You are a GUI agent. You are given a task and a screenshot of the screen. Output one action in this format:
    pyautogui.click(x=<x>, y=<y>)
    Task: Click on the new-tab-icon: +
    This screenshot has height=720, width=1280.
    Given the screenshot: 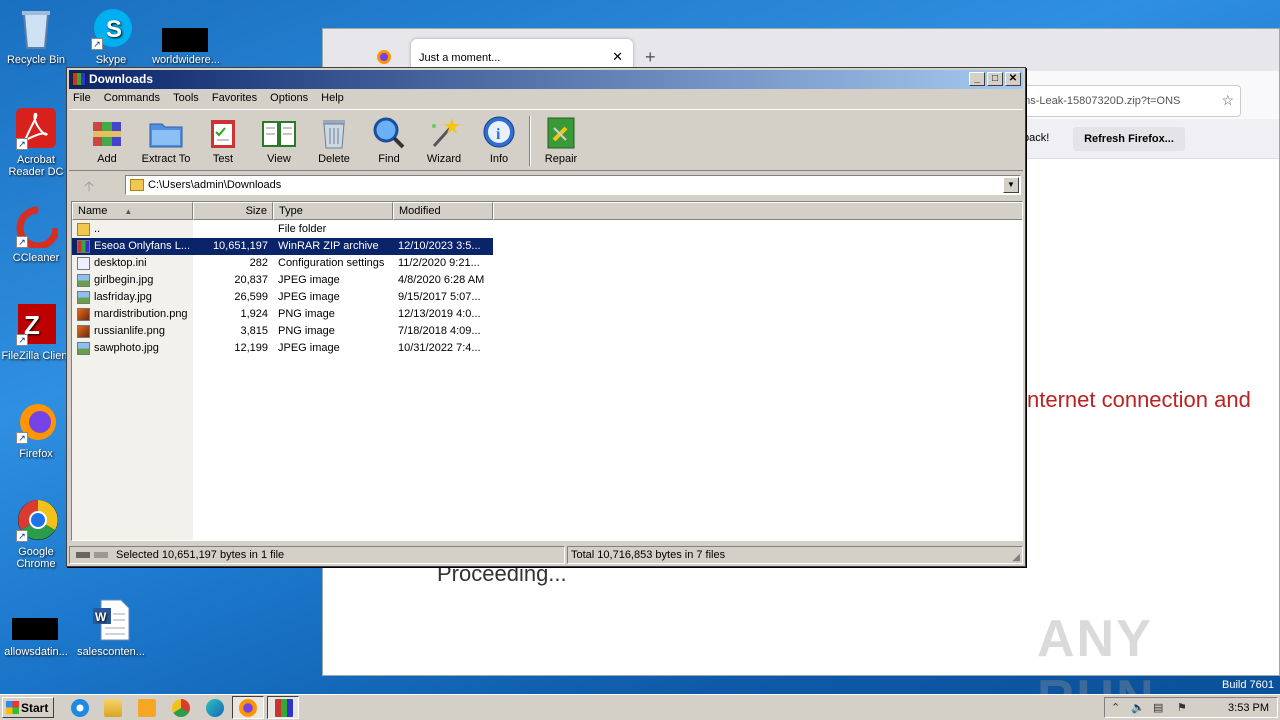 What is the action you would take?
    pyautogui.click(x=650, y=57)
    